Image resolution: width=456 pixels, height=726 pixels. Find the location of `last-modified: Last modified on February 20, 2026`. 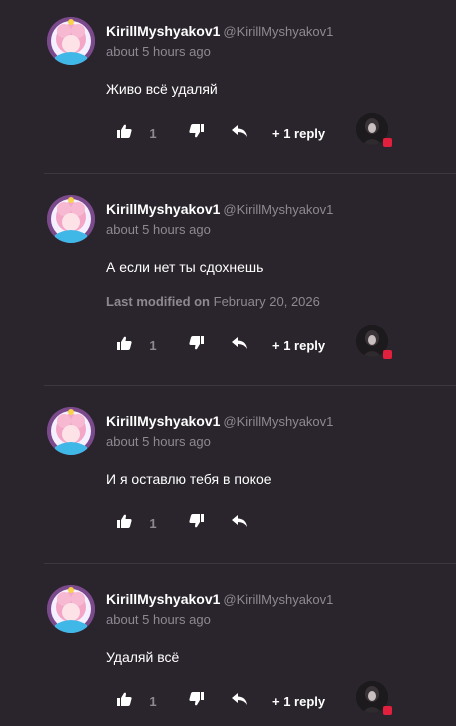

last-modified: Last modified on February 20, 2026 is located at coordinates (213, 301).